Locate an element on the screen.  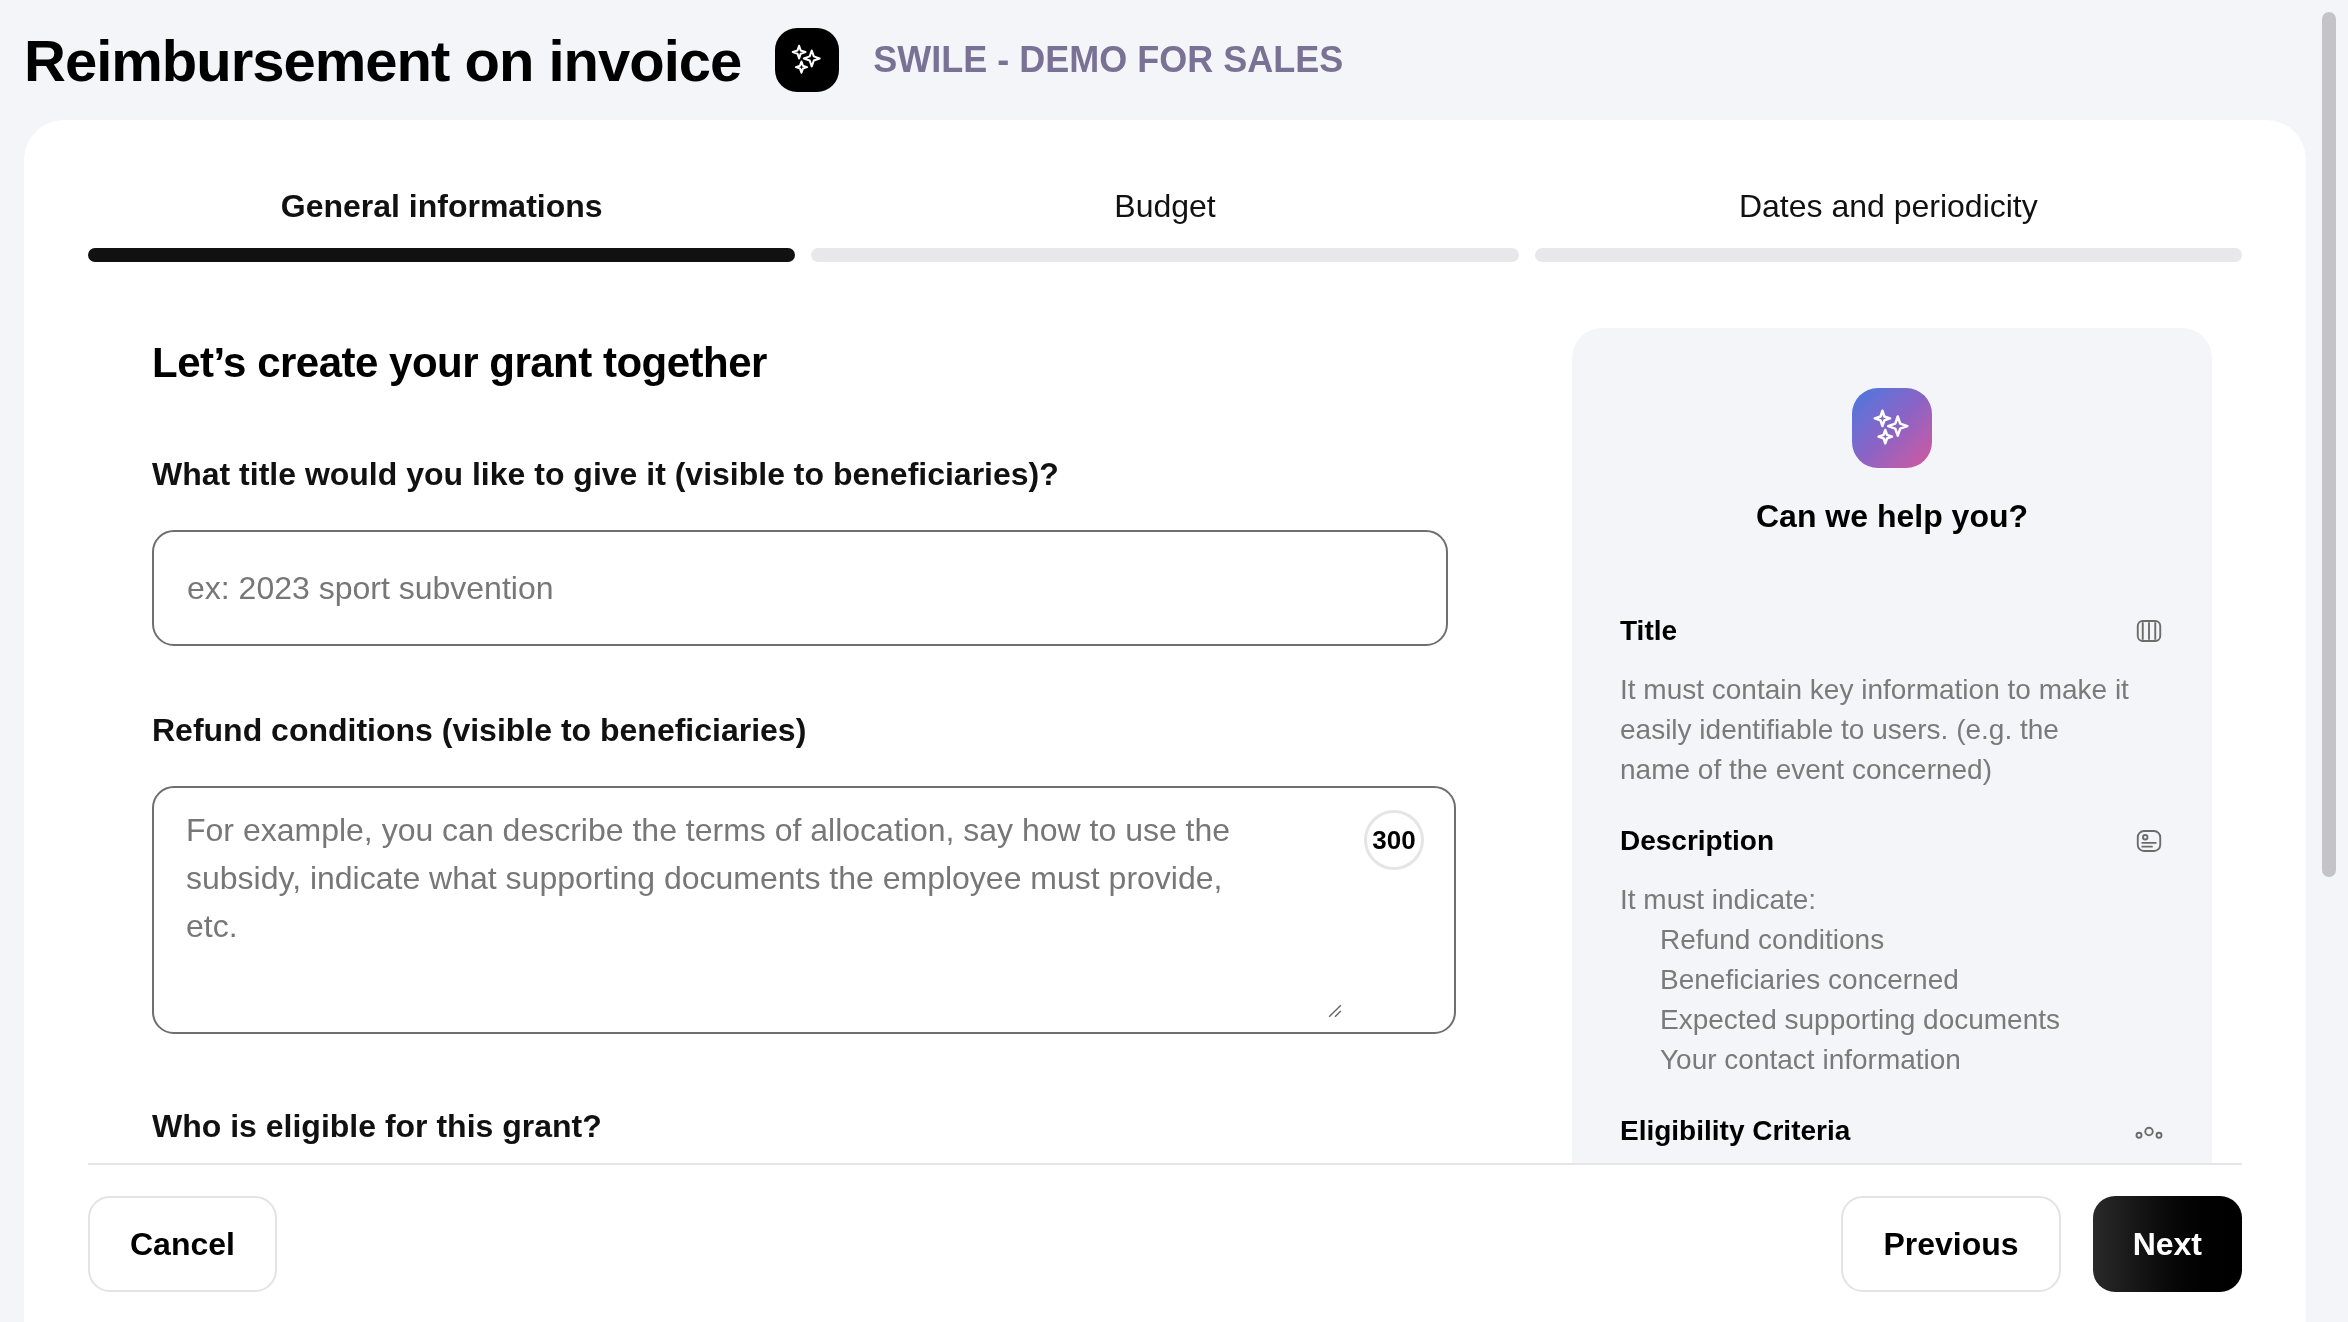
scrollbar is located at coordinates (2329, 444).